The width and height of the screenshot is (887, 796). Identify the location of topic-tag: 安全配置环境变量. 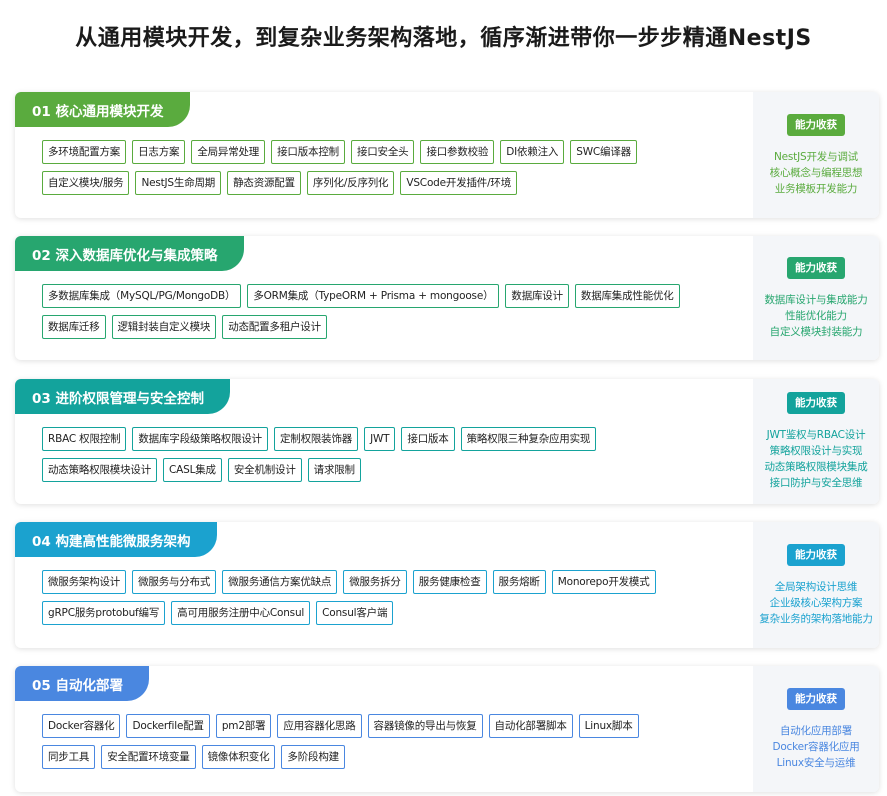
(148, 757).